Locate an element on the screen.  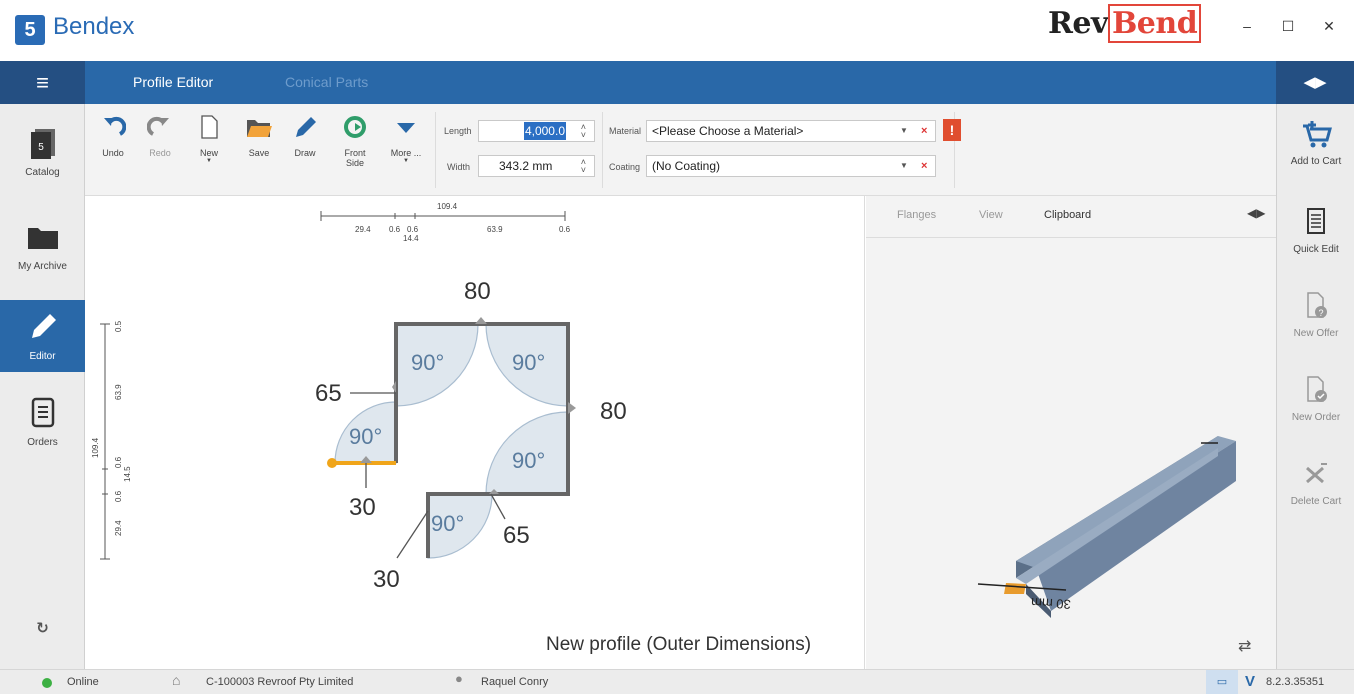
collapse-panel-icon: ◀▶ is located at coordinates (1315, 82).